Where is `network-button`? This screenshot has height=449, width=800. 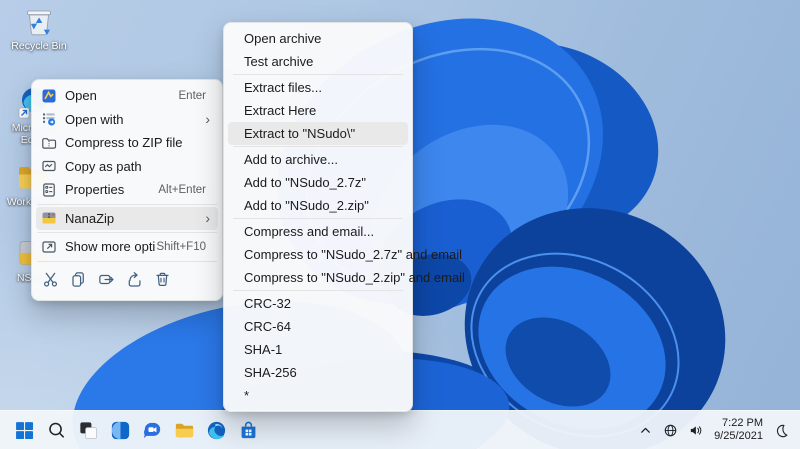 network-button is located at coordinates (670, 430).